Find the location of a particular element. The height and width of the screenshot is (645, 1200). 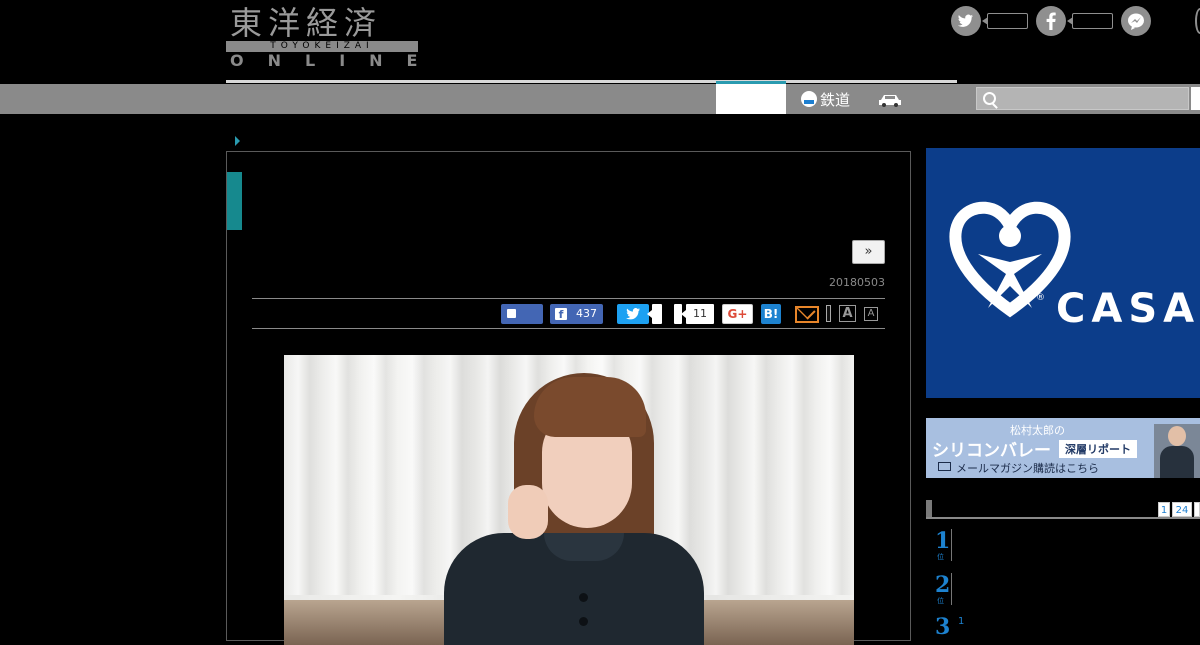

ranking-header-rule is located at coordinates (1063, 518).